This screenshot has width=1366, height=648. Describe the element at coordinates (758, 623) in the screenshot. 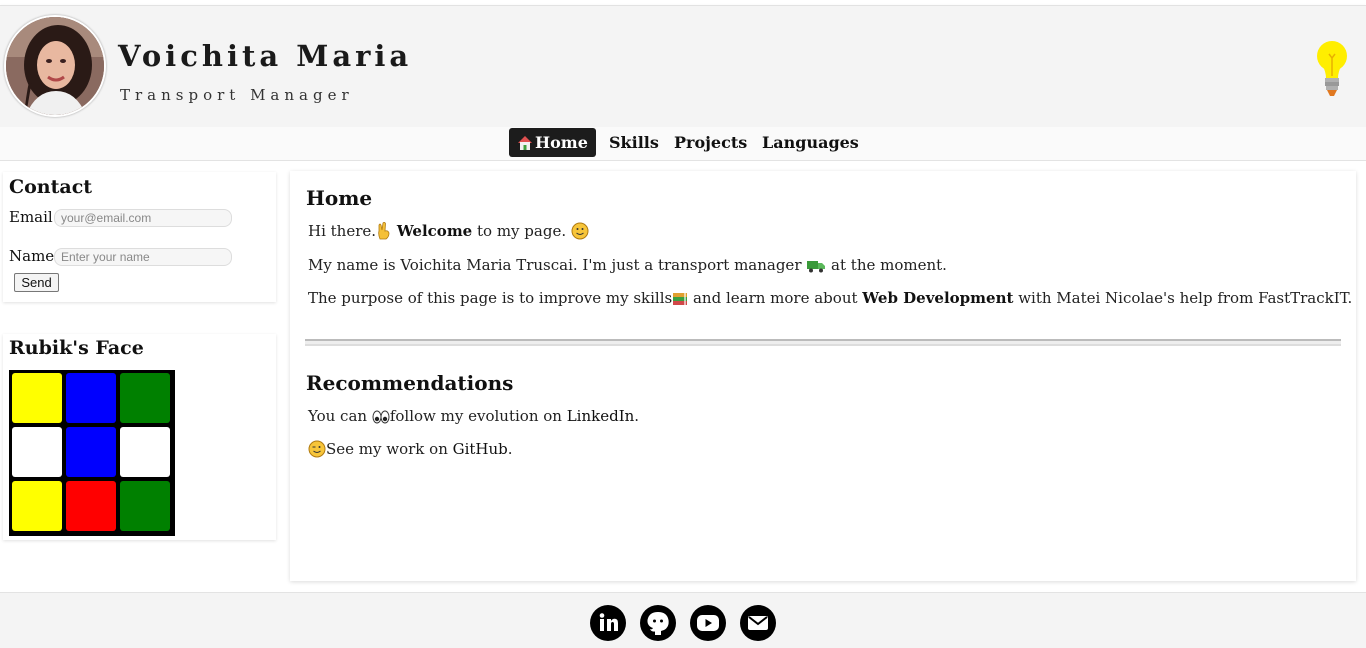

I see `email-icon` at that location.